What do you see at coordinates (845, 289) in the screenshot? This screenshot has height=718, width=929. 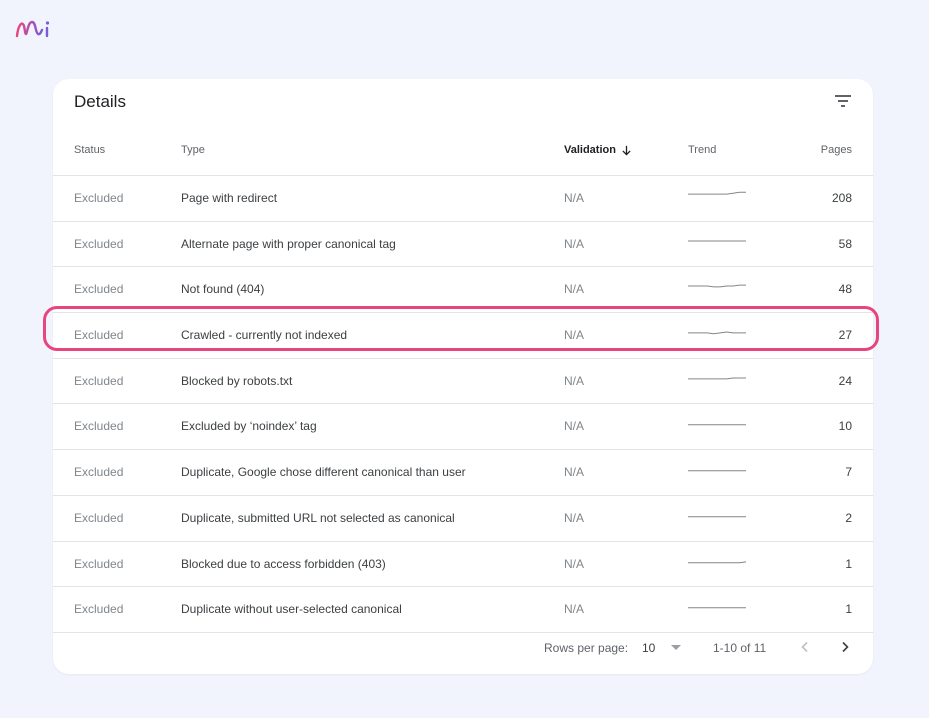 I see `row-pages: 48` at bounding box center [845, 289].